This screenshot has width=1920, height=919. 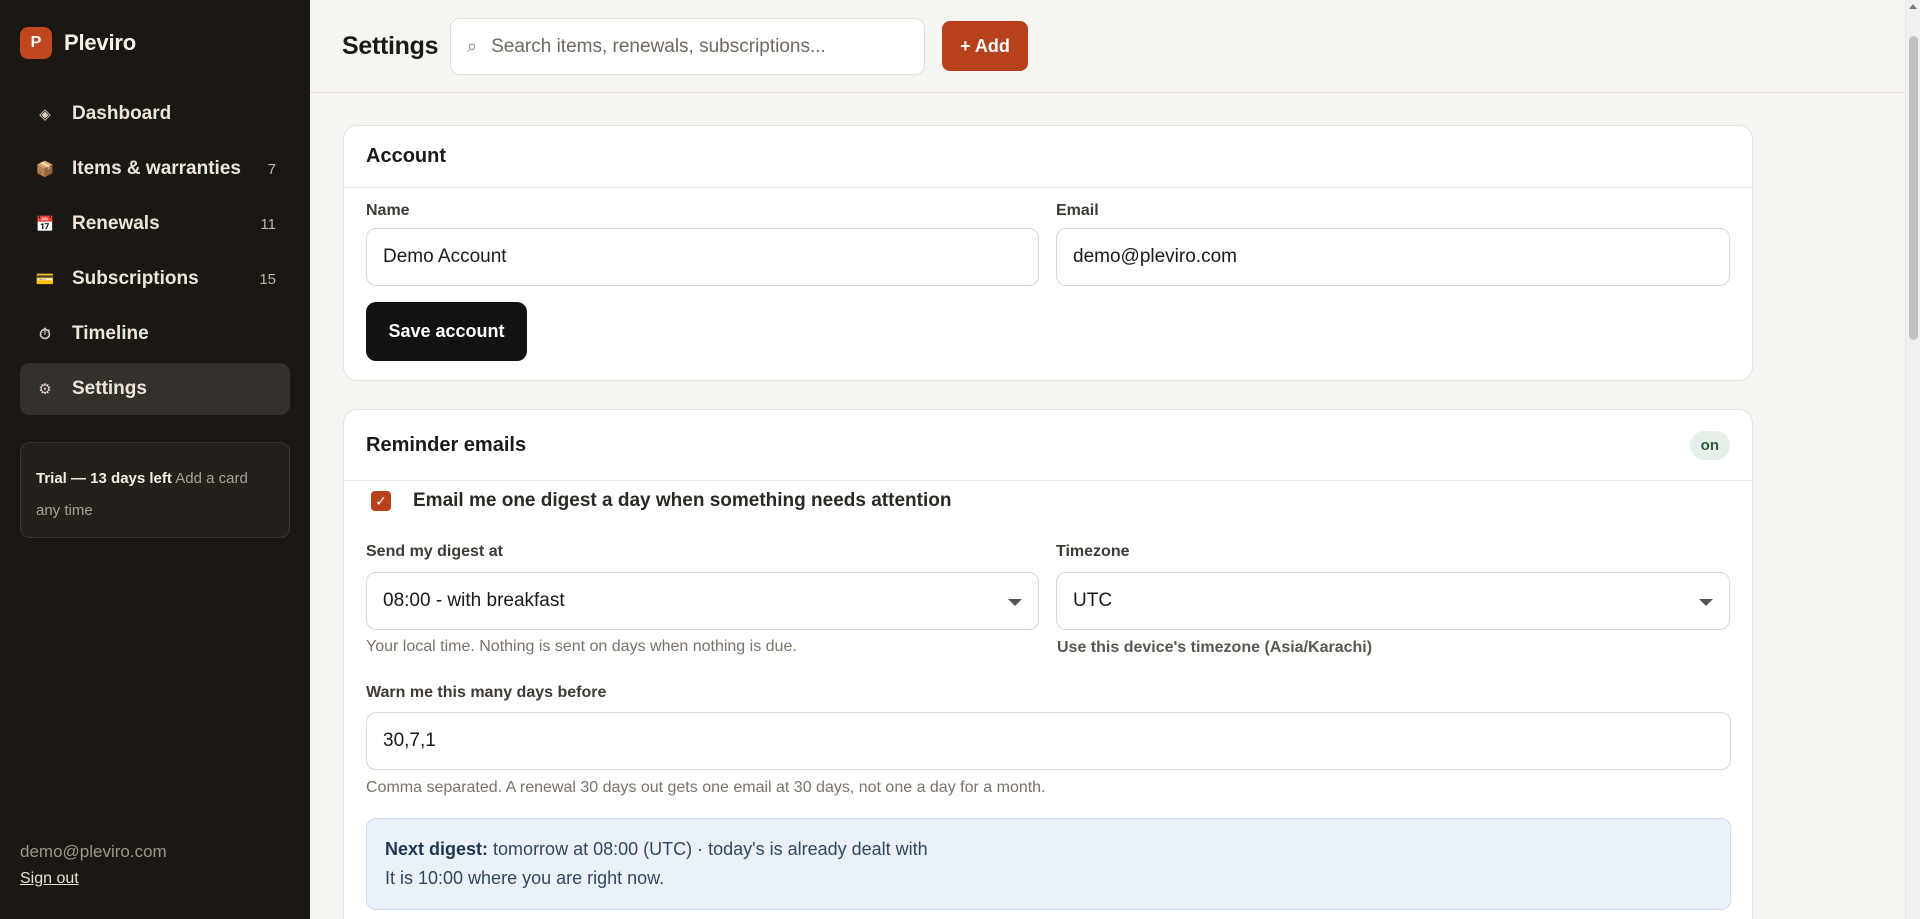 I want to click on sidebar-item-label: Settings, so click(x=109, y=388).